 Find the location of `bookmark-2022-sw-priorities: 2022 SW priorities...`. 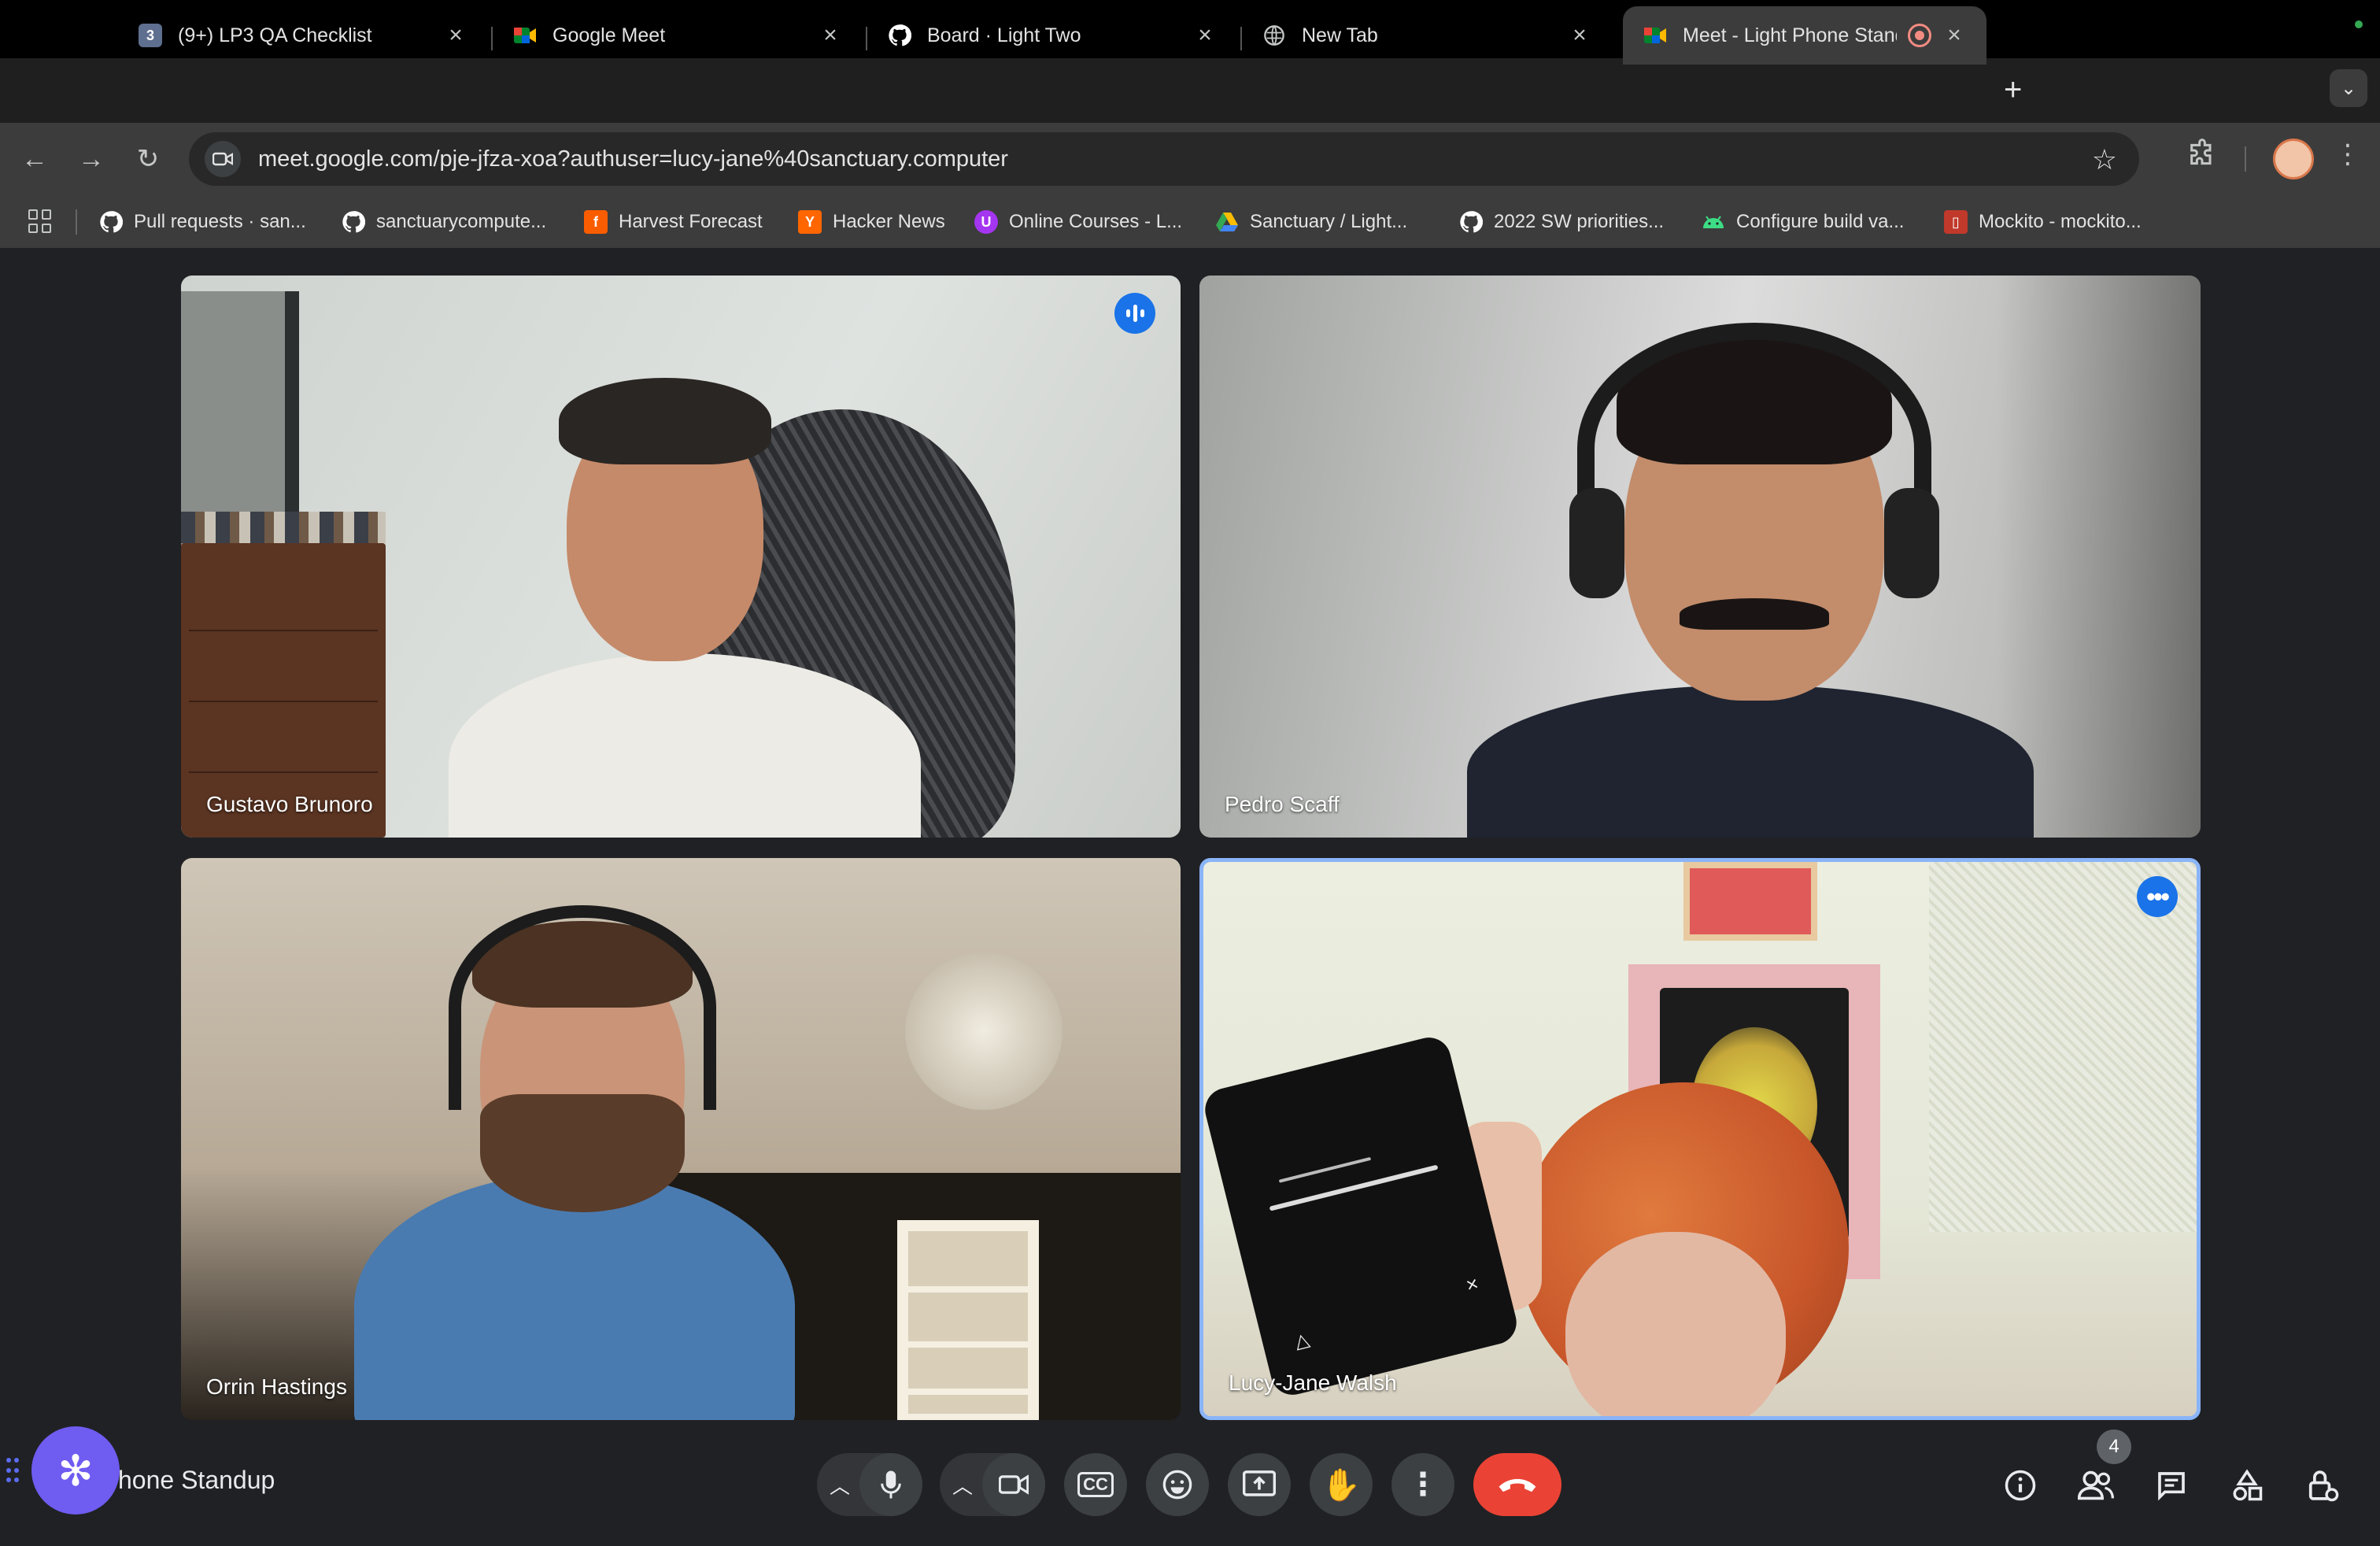

bookmark-2022-sw-priorities: 2022 SW priorities... is located at coordinates (1561, 222).